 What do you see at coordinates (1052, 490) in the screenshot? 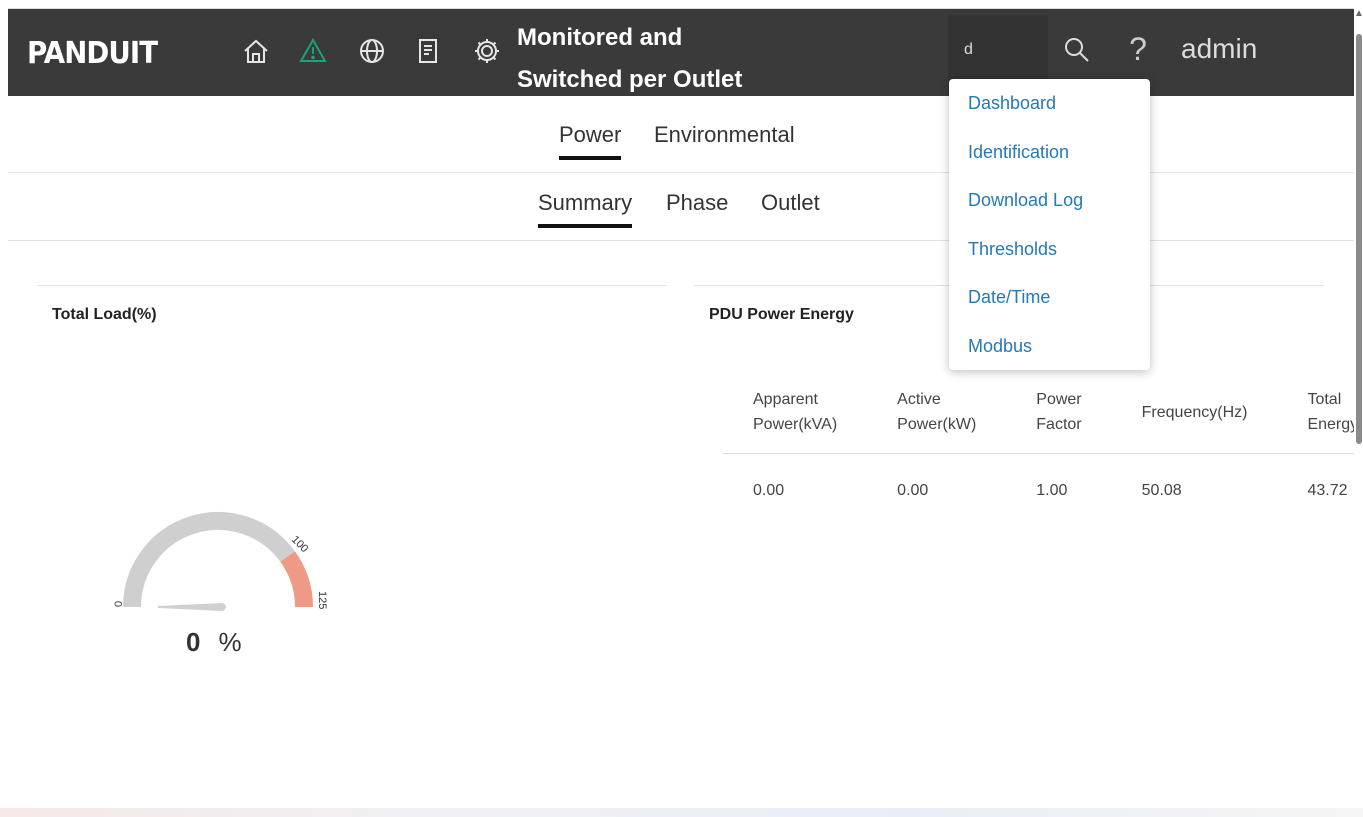
I see `table-cell: 1.00` at bounding box center [1052, 490].